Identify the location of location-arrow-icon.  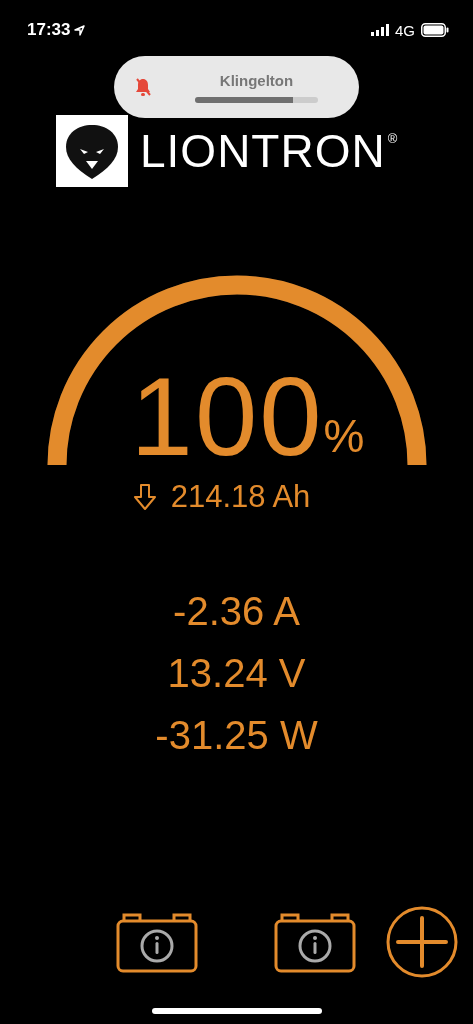
(80, 30).